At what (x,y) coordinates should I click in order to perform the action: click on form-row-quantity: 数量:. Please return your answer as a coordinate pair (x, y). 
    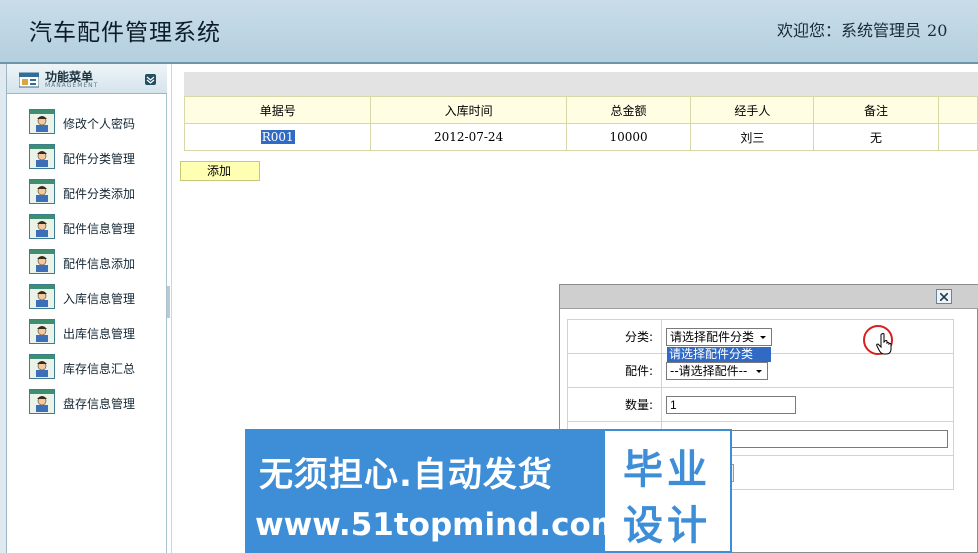
    Looking at the image, I should click on (760, 404).